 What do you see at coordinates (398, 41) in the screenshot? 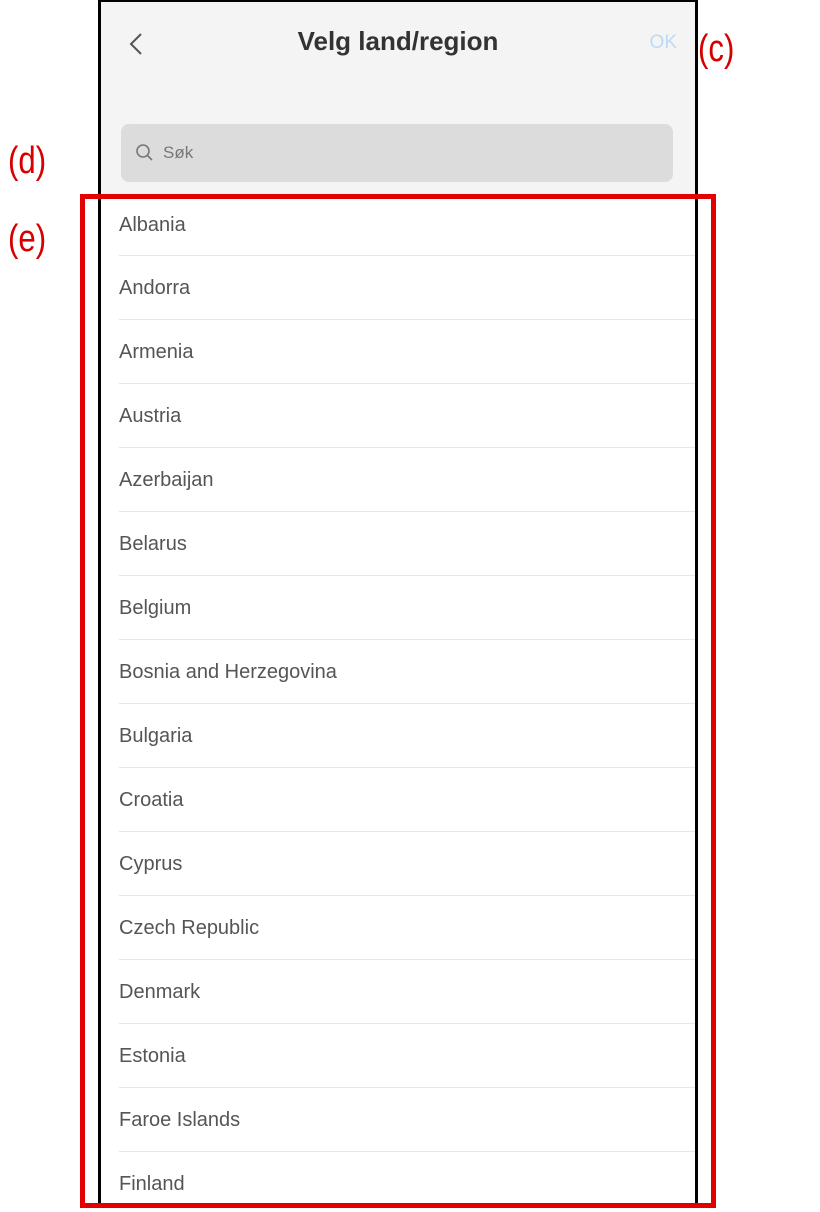
I see `page-title: Velg land/region` at bounding box center [398, 41].